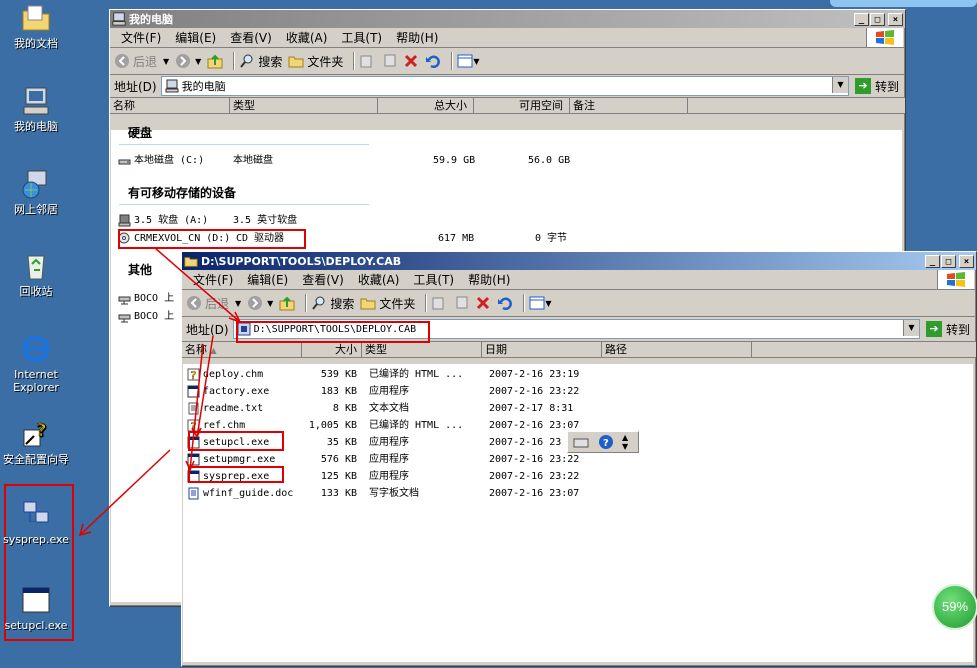 Image resolution: width=977 pixels, height=668 pixels. Describe the element at coordinates (160, 392) in the screenshot. I see `annotation-arrows` at that location.